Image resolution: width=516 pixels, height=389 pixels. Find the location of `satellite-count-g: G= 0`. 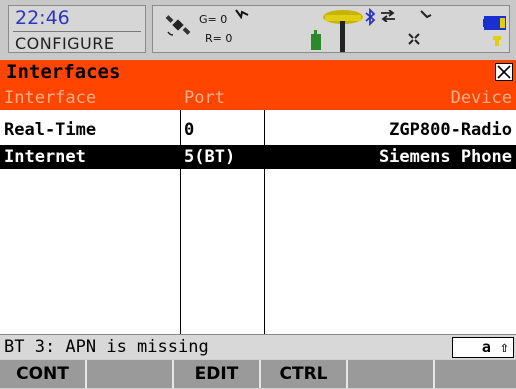

satellite-count-g: G= 0 is located at coordinates (213, 19).